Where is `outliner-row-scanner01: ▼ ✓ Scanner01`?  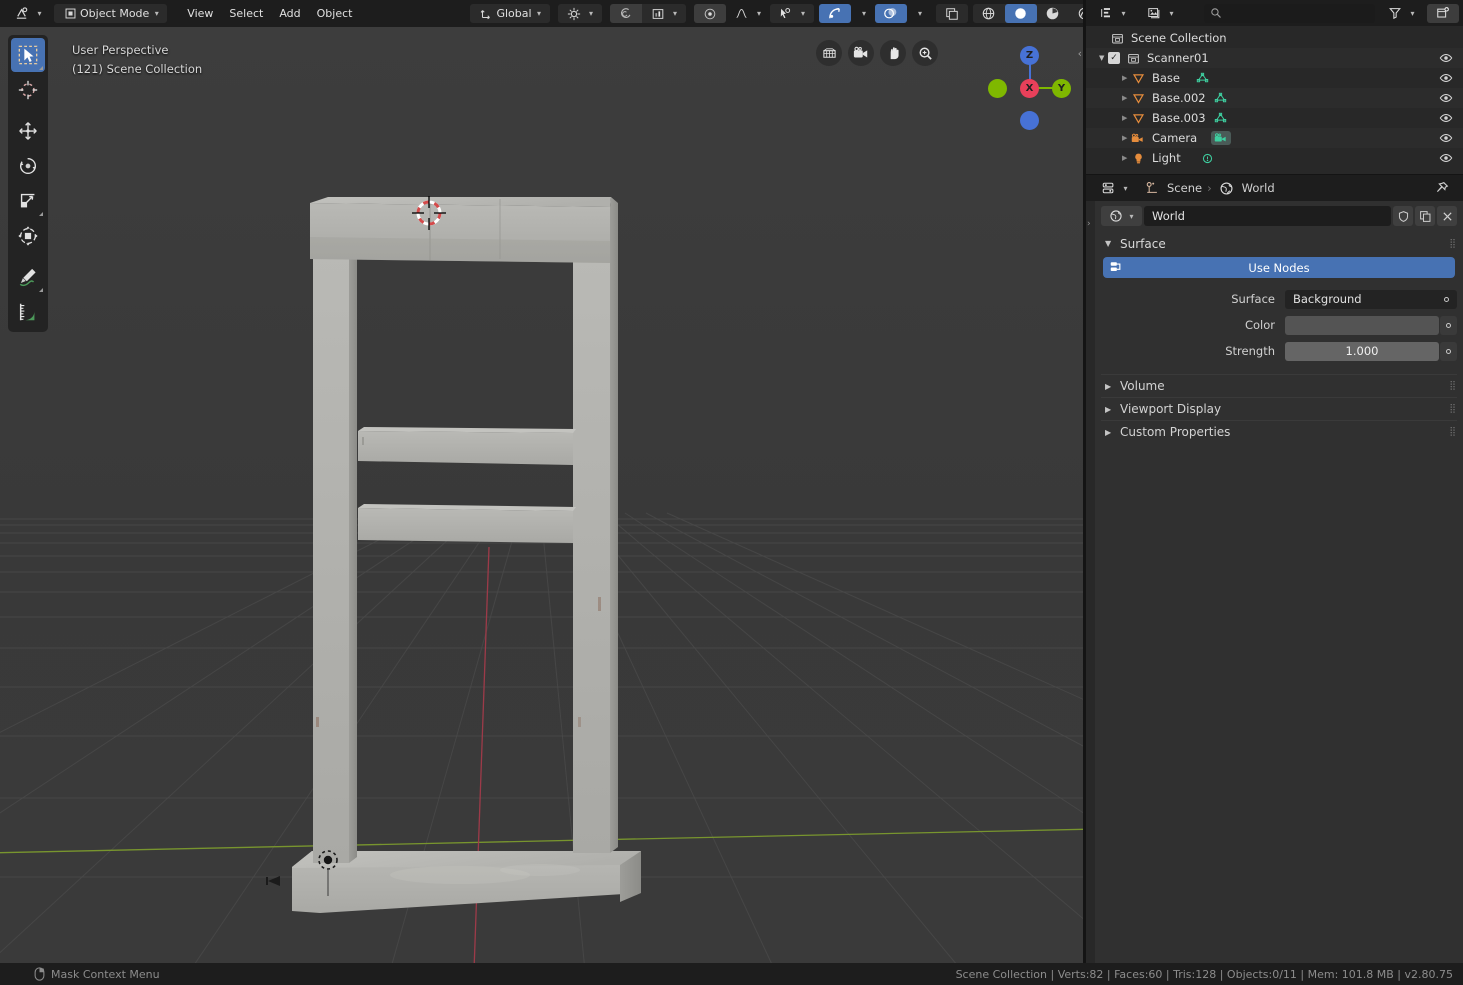
outliner-row-scanner01: ▼ ✓ Scanner01 is located at coordinates (1274, 58).